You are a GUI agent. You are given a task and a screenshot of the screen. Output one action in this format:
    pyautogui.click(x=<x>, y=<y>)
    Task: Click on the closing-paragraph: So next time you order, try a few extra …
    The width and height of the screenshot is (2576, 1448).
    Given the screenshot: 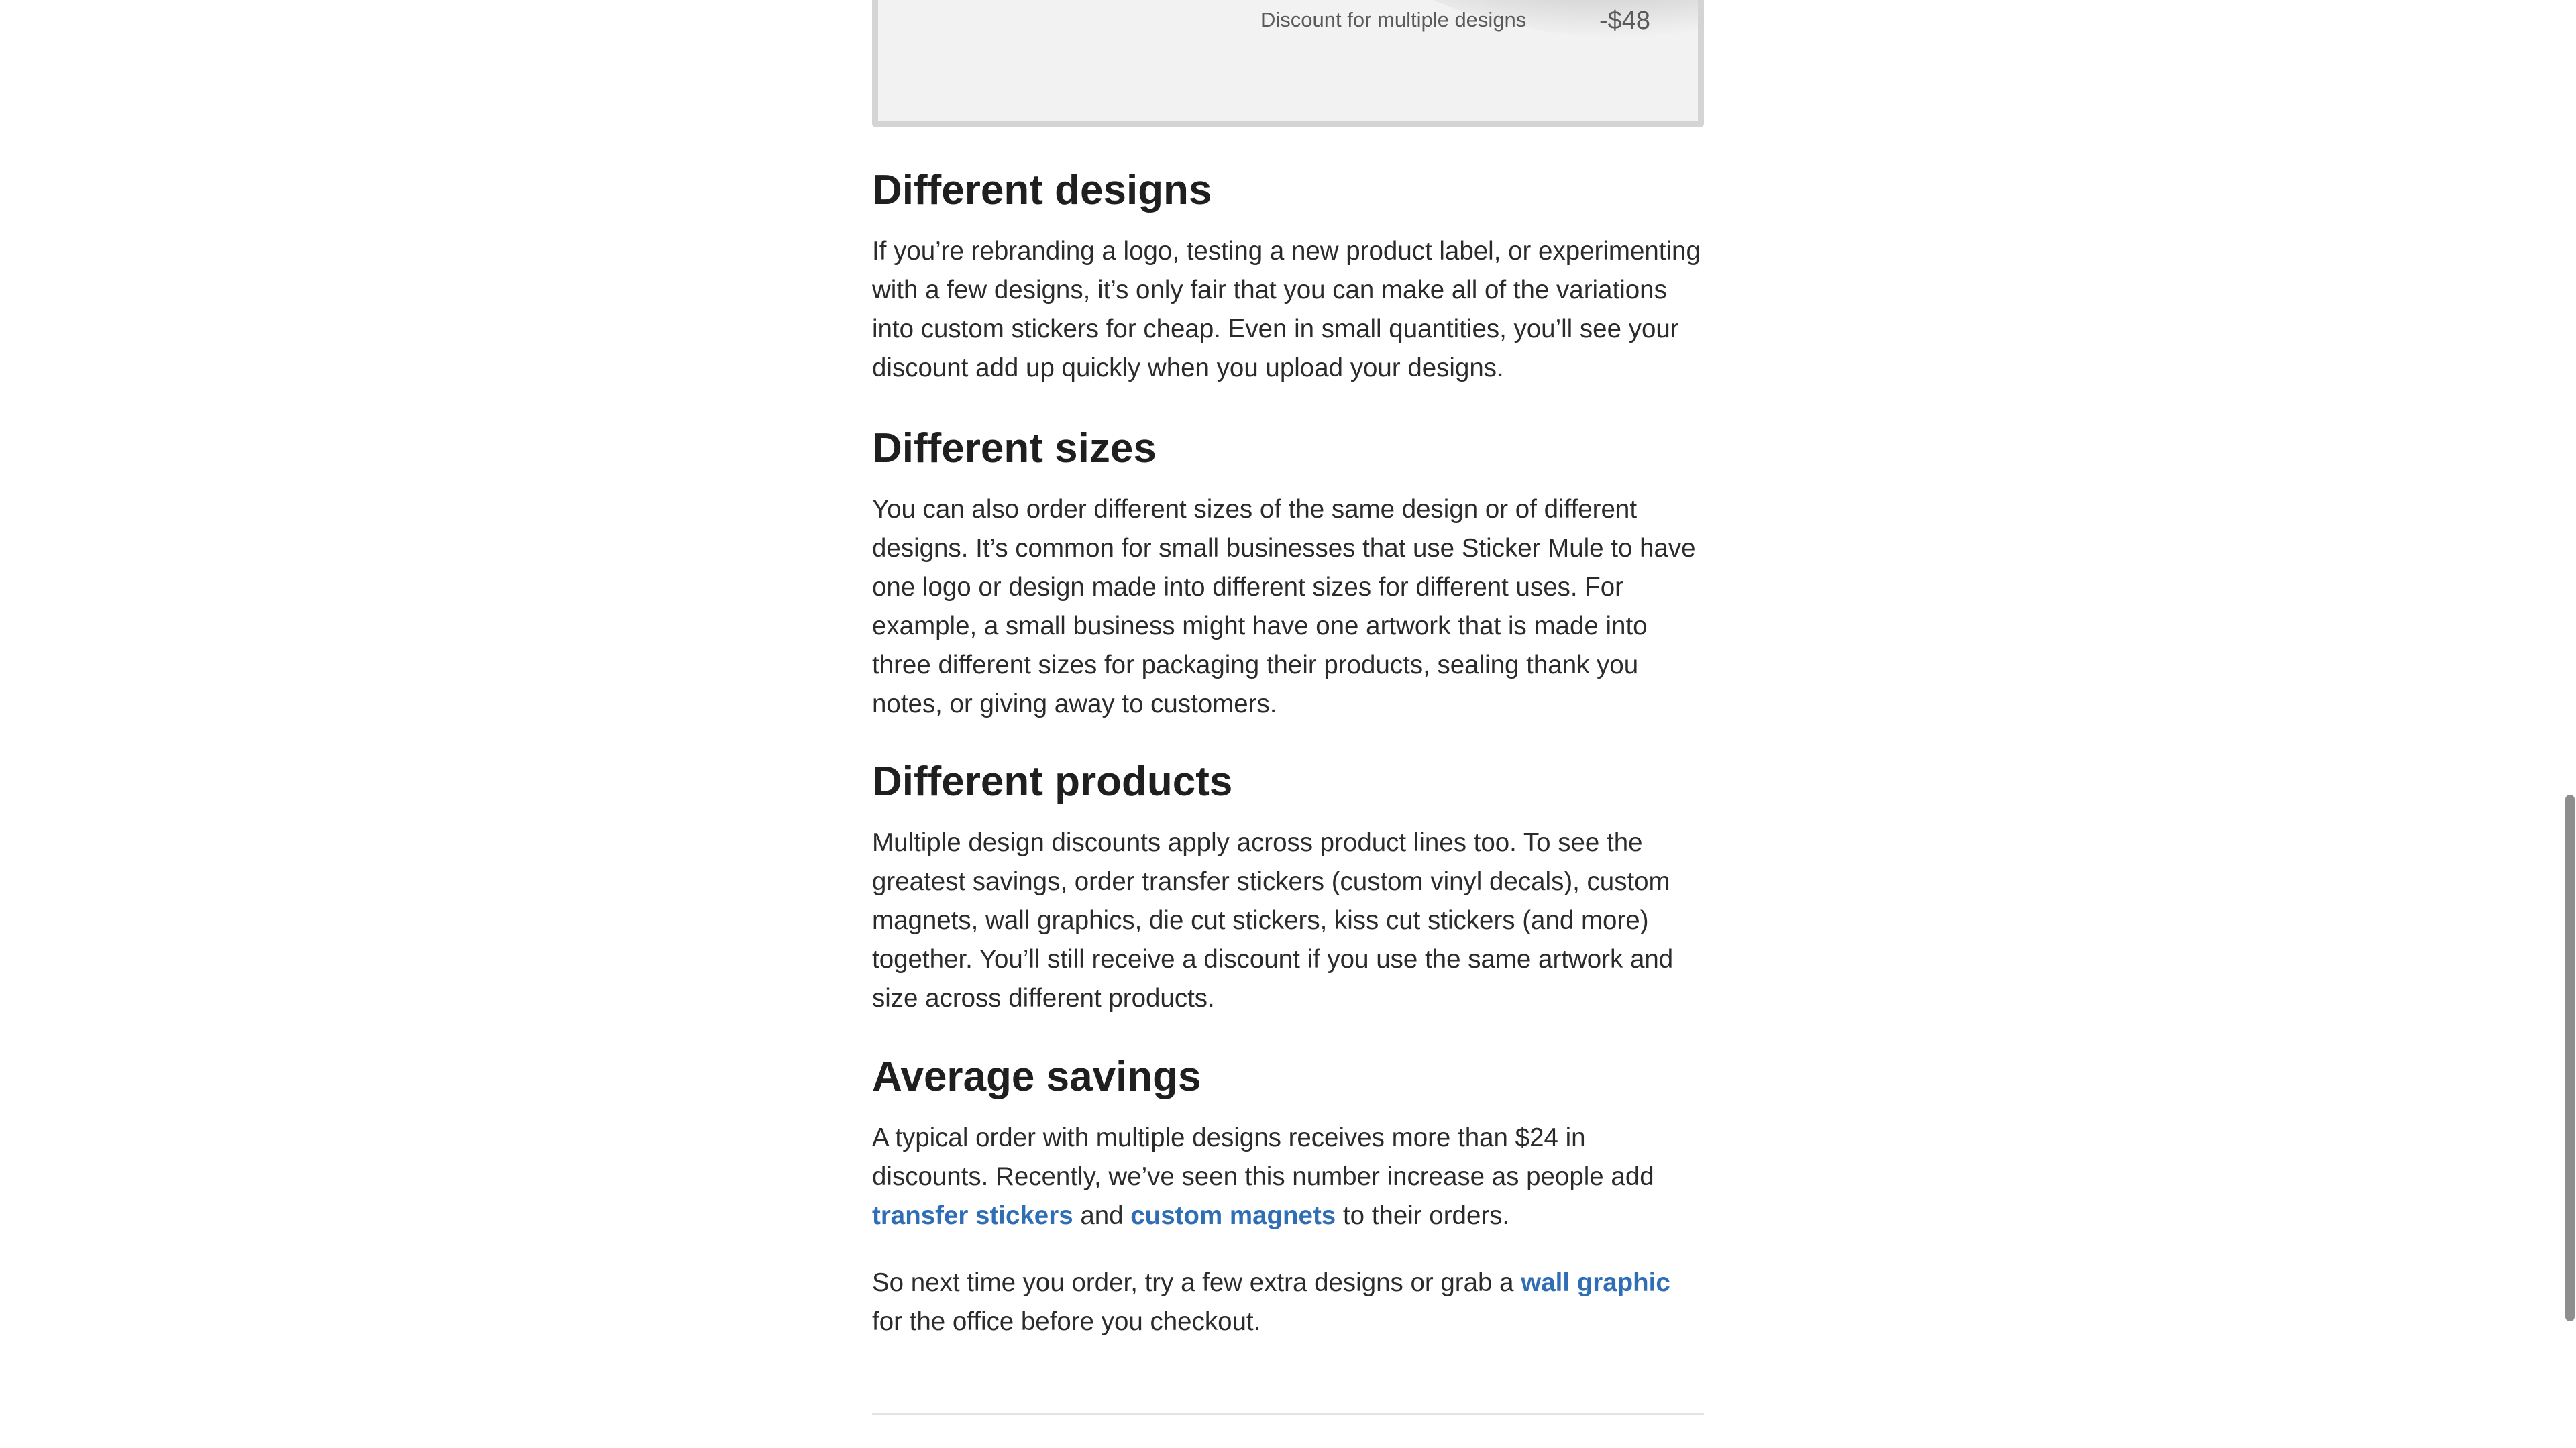 What is the action you would take?
    pyautogui.click(x=1288, y=1302)
    